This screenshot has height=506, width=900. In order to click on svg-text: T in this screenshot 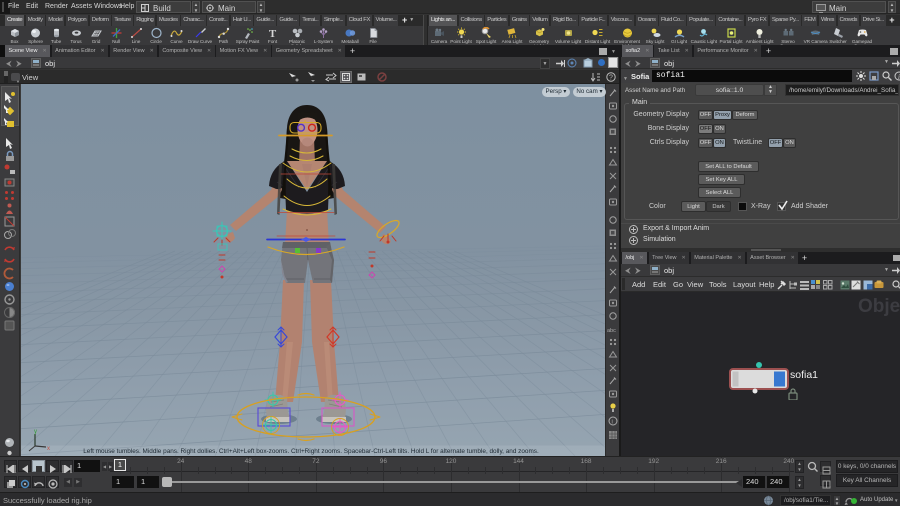, I will do `click(273, 33)`.